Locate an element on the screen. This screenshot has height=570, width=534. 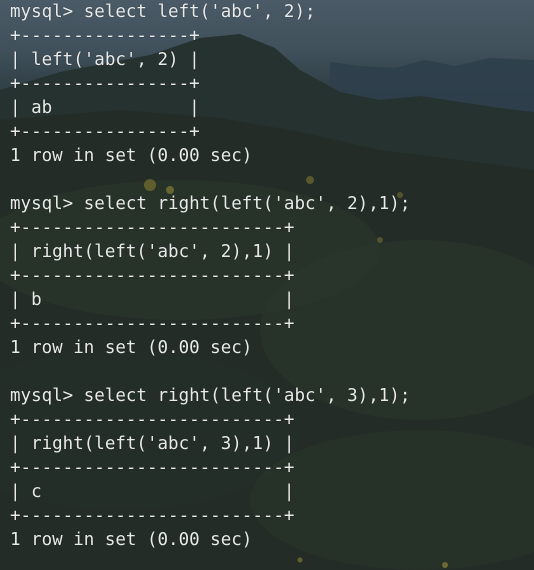
table-header-row: | right(left('abc', 3),1) | is located at coordinates (152, 444).